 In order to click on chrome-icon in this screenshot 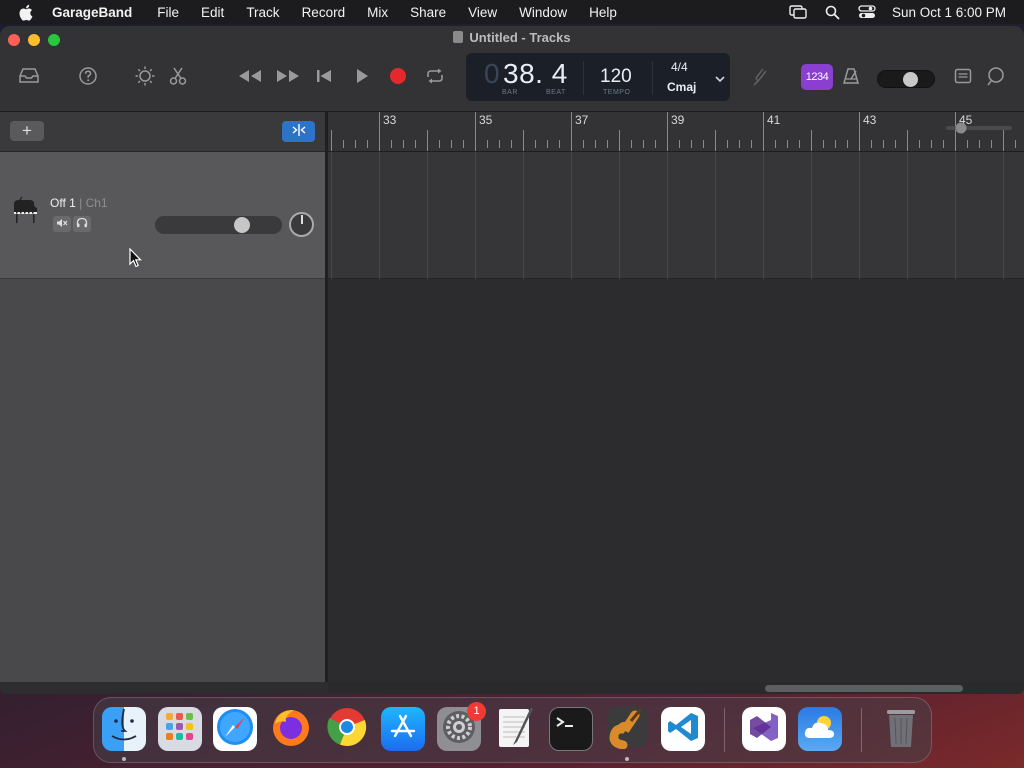, I will do `click(347, 729)`.